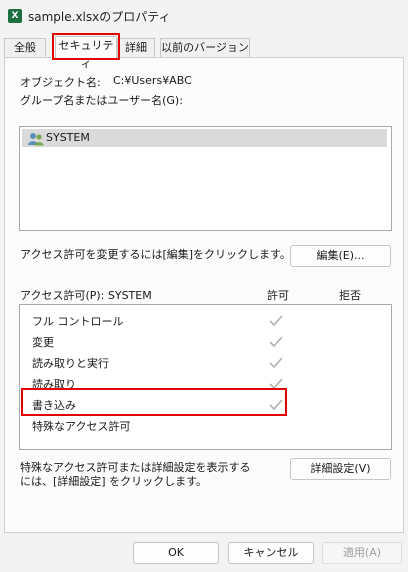 This screenshot has width=408, height=572. Describe the element at coordinates (155, 254) in the screenshot. I see `change-permissions-hint: アクセス許可を変更するには[編集]をクリックします。` at that location.